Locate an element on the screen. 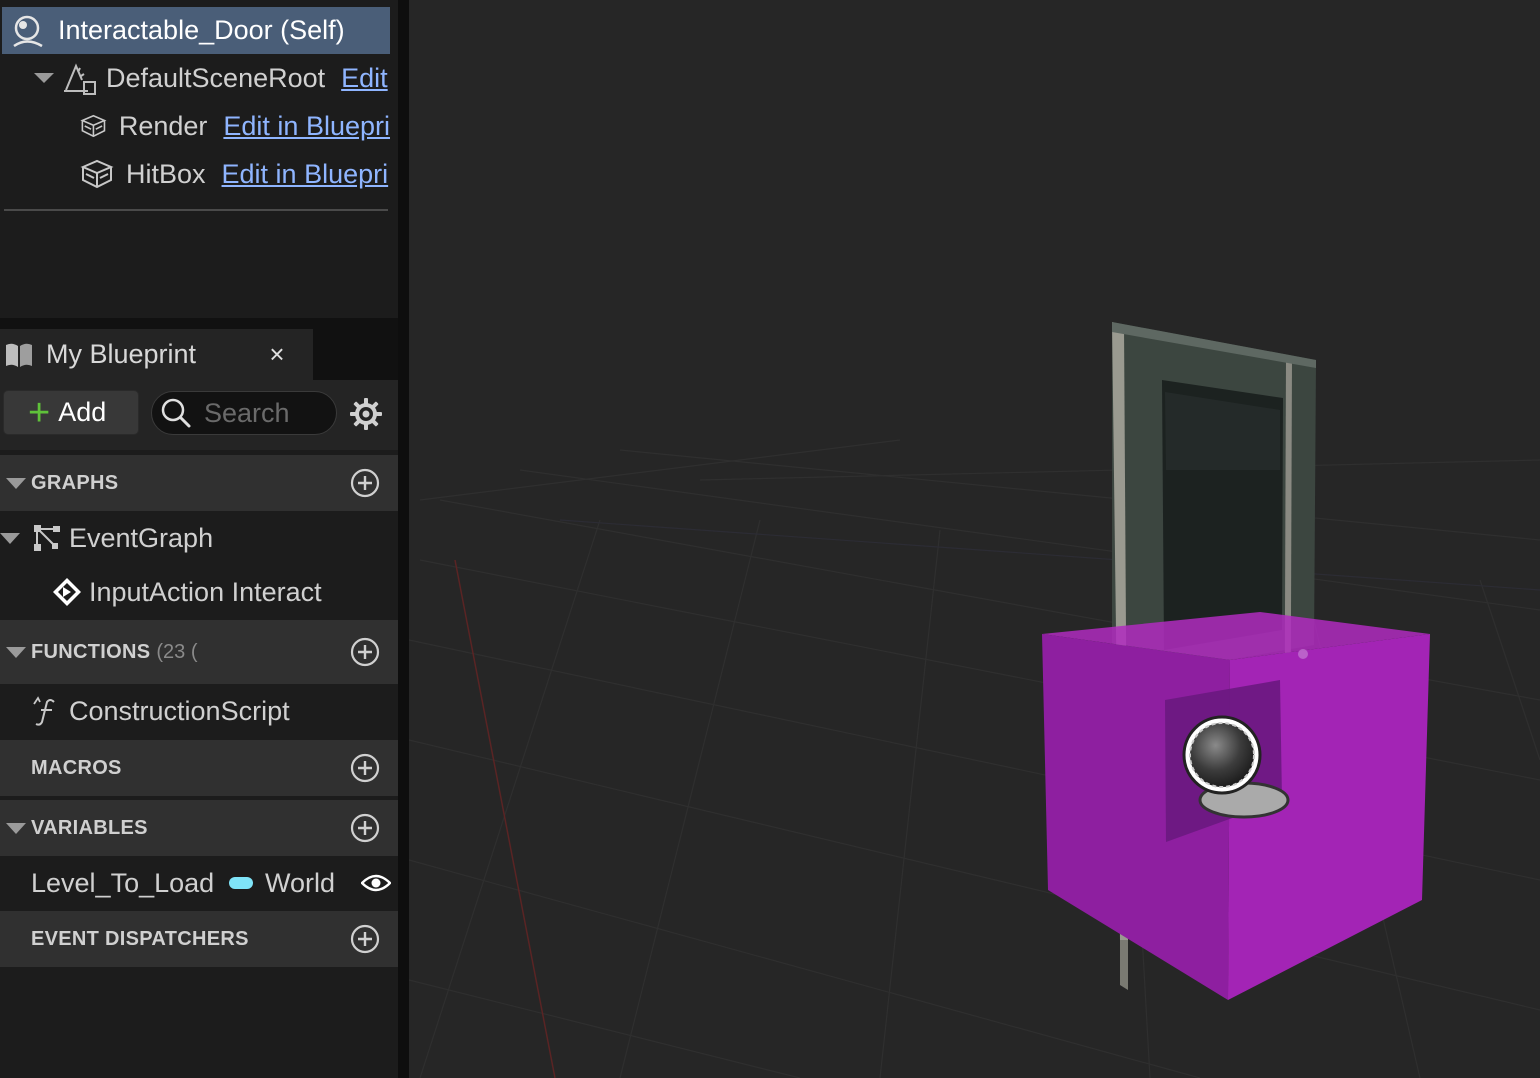 This screenshot has width=1540, height=1078. list-item-variable: Level_To_Load World is located at coordinates (199, 883).